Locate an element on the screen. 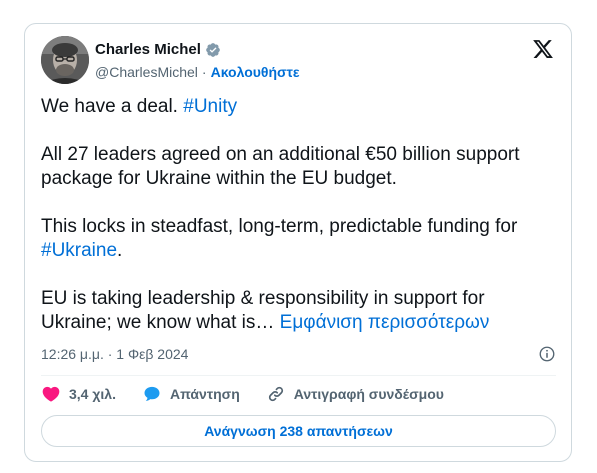 The width and height of the screenshot is (597, 473). handle-row: @CharlesMichel · Ακολουθήστε is located at coordinates (197, 72).